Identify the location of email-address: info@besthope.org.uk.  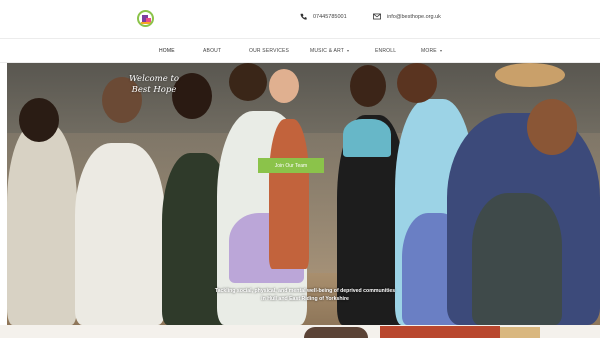
(414, 17).